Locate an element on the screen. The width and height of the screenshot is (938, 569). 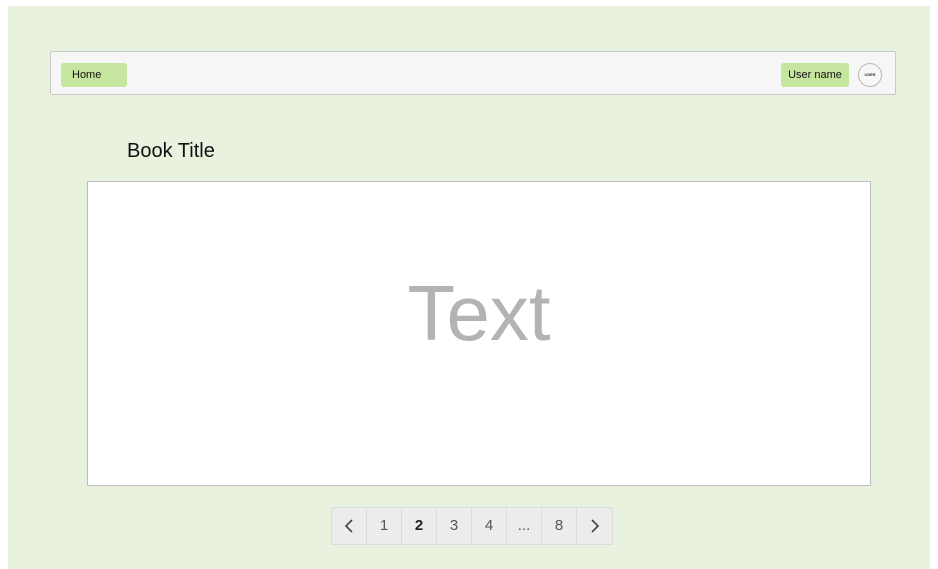
content-text: Text is located at coordinates (479, 313).